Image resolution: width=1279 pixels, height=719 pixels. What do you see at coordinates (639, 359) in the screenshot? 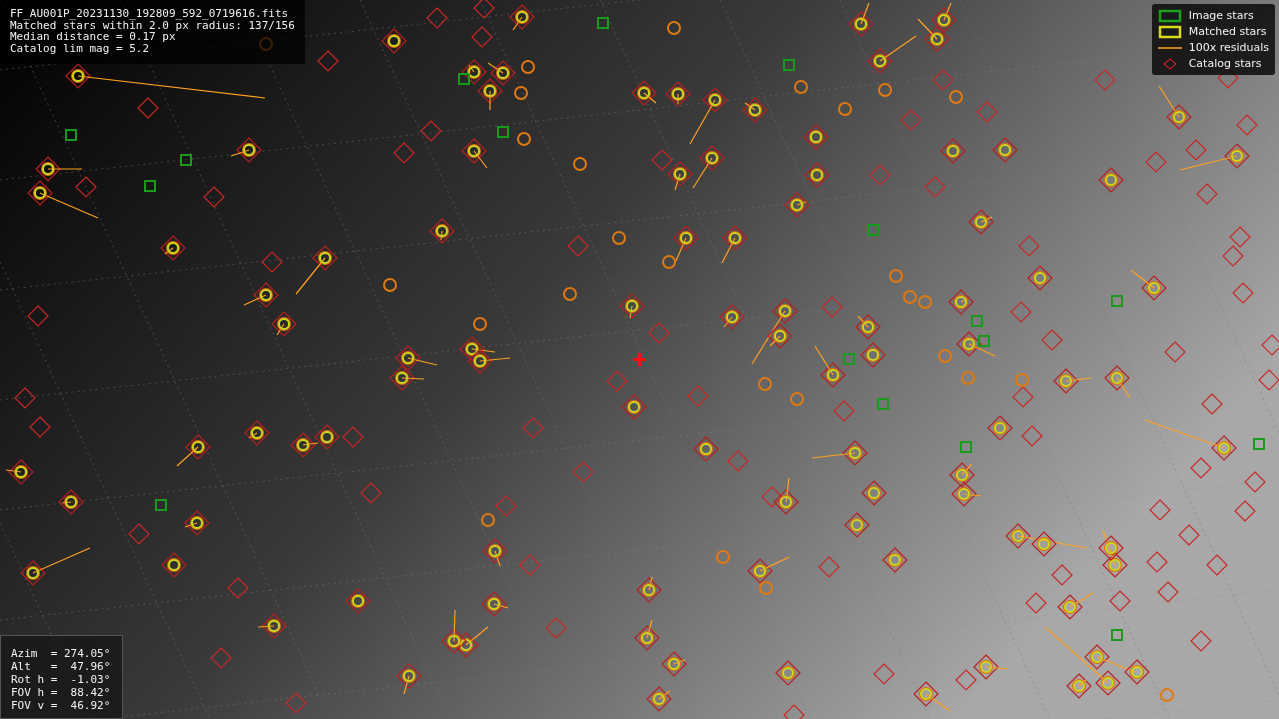
I see `center-cross-icon` at bounding box center [639, 359].